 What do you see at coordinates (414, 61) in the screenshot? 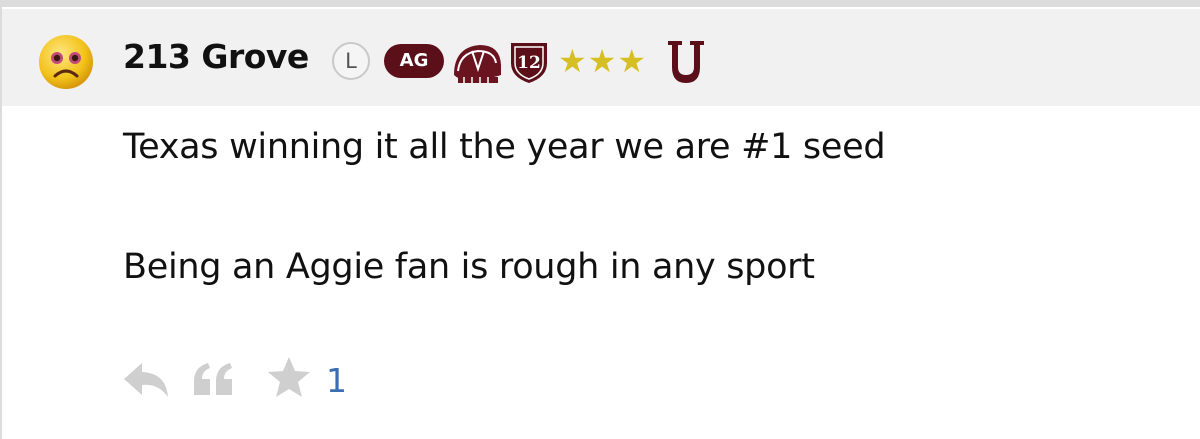
I see `group-badge: AG` at bounding box center [414, 61].